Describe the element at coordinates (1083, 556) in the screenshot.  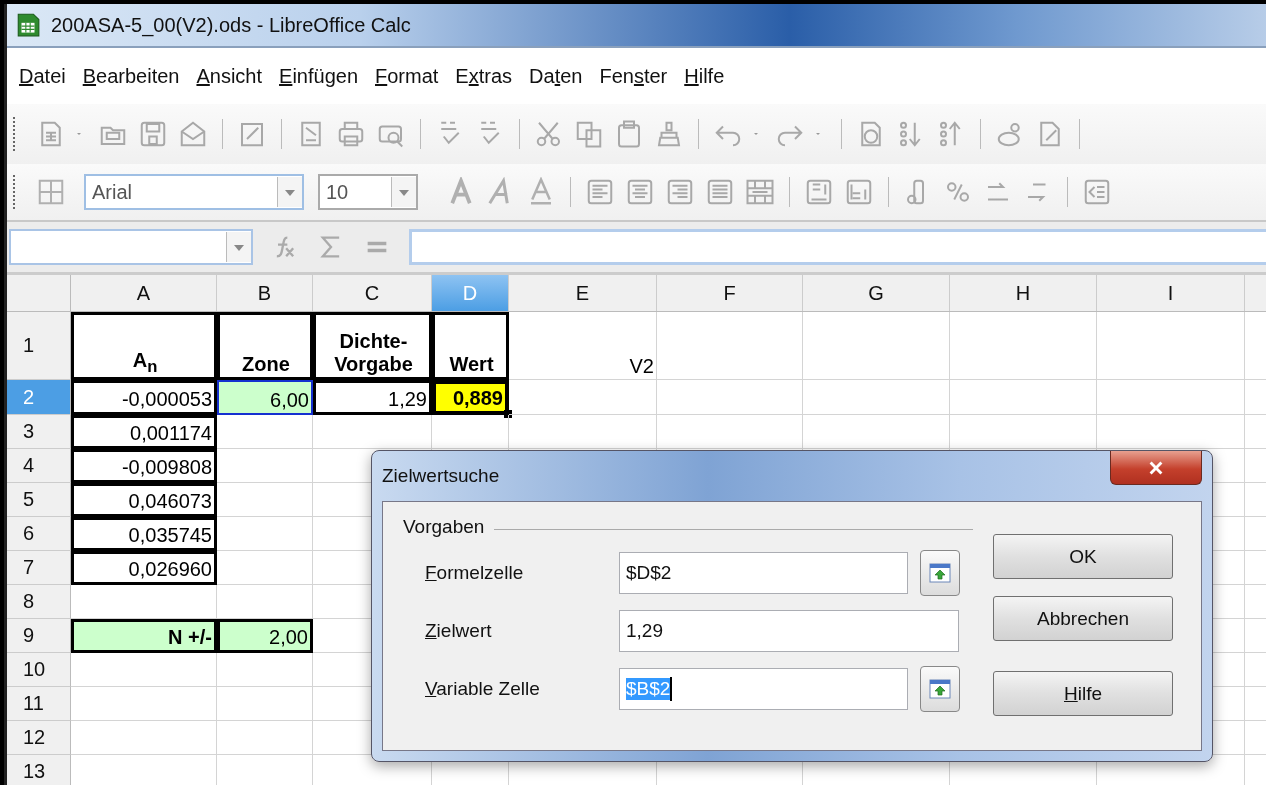
I see `dialog-button: OK` at that location.